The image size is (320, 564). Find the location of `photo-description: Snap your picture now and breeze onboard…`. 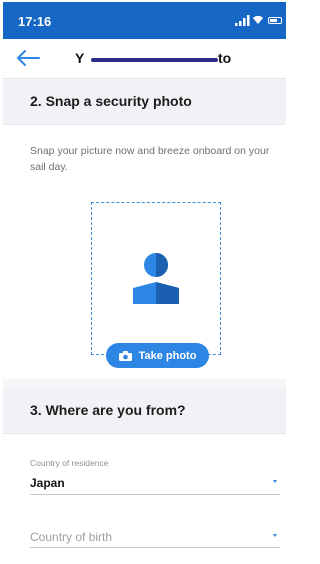

photo-description: Snap your picture now and breeze onboard… is located at coordinates (150, 159).